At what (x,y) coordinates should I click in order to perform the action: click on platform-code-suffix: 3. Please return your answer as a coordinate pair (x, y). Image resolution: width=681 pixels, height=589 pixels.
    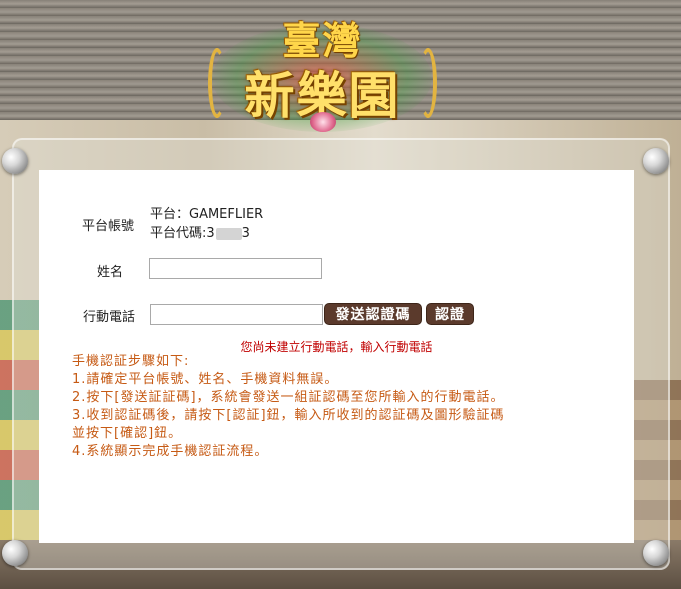
    Looking at the image, I should click on (245, 233).